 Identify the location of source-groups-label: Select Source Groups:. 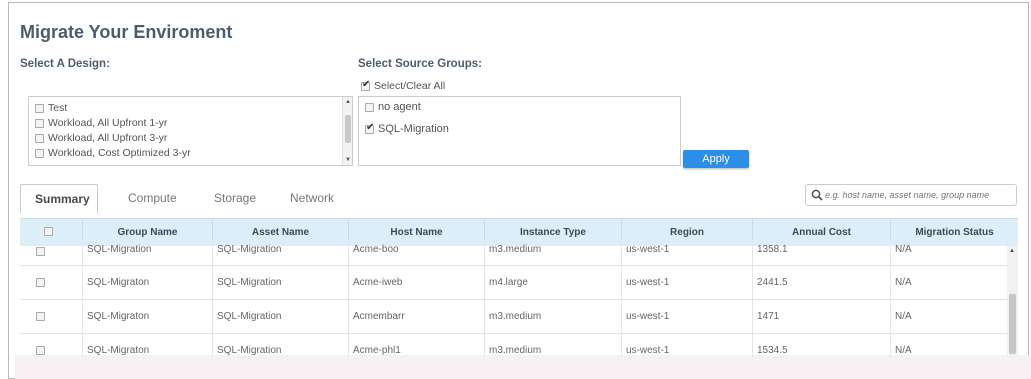
(420, 64).